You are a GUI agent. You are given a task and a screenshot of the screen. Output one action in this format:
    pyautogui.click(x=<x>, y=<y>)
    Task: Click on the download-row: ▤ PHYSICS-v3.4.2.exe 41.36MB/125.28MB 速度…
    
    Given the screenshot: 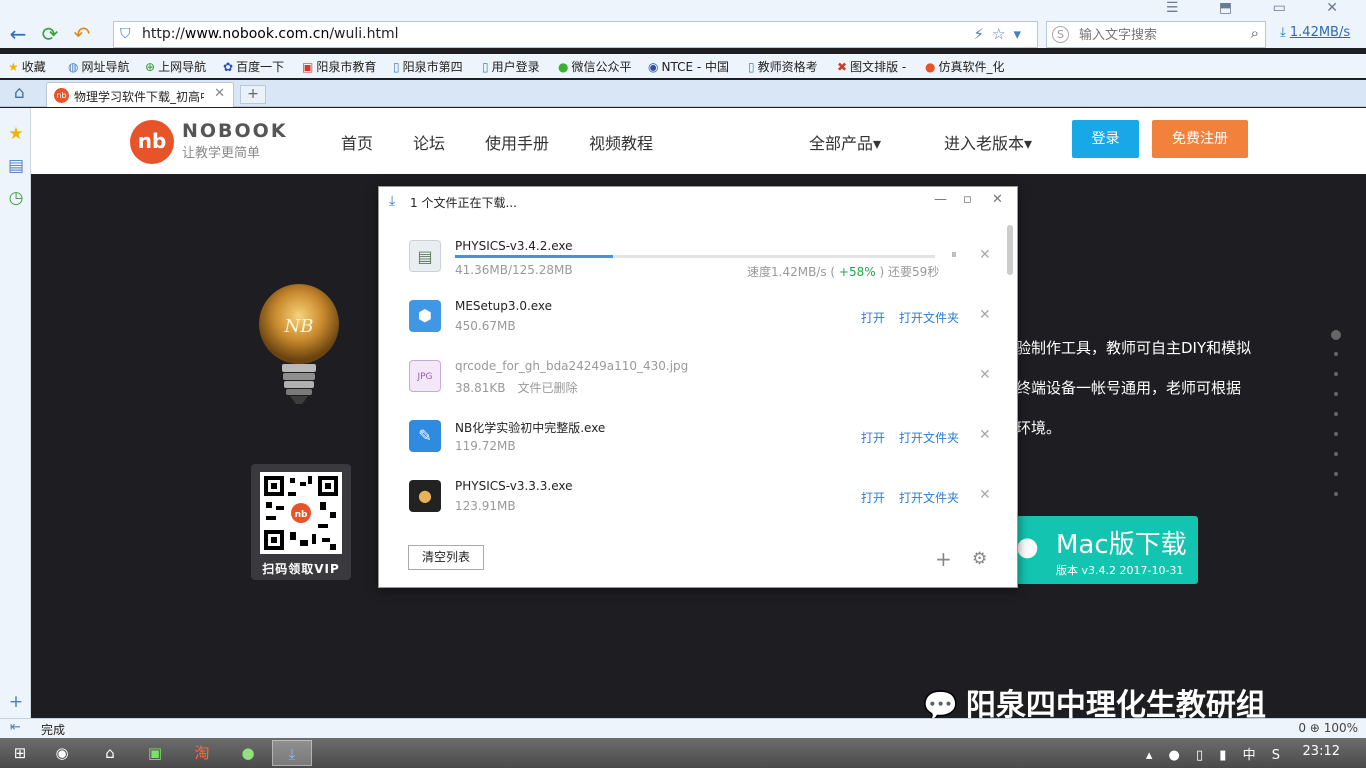 What is the action you would take?
    pyautogui.click(x=694, y=257)
    